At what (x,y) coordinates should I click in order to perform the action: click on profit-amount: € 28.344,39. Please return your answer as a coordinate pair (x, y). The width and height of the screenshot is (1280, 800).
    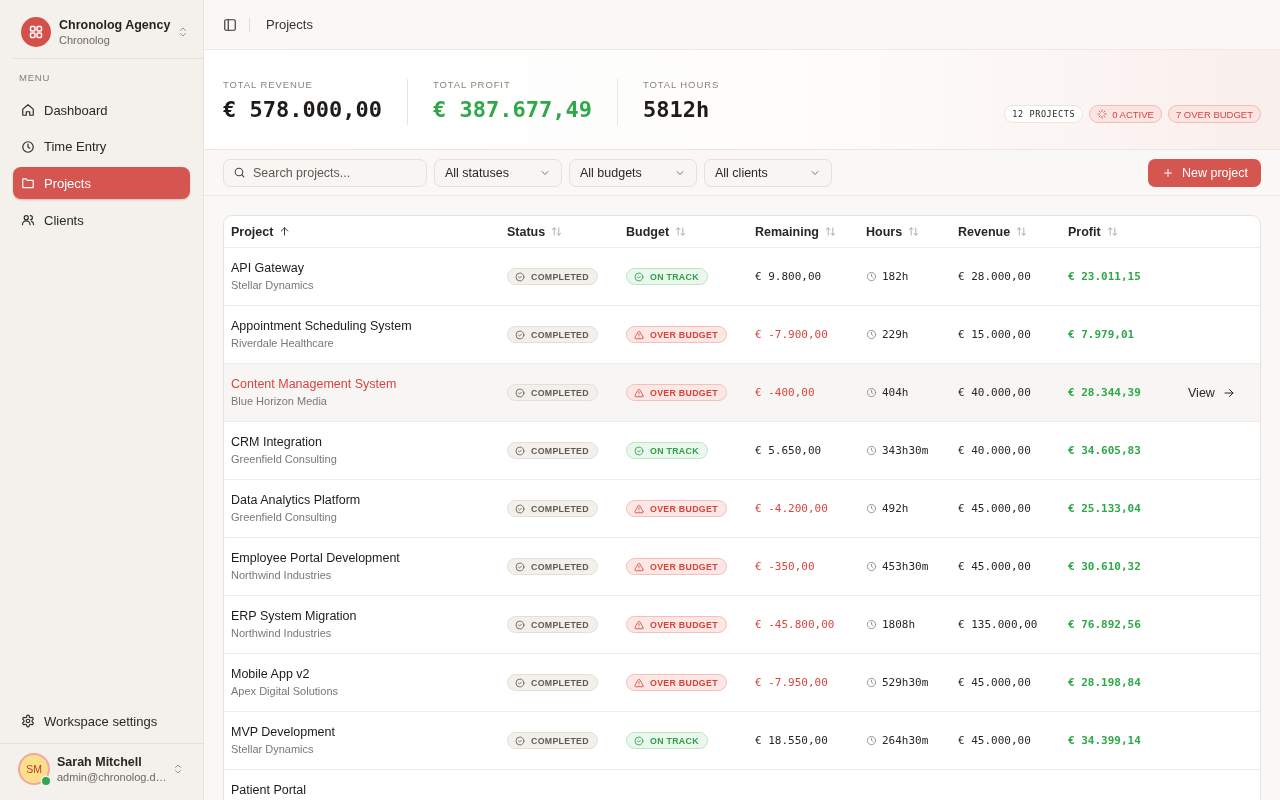
    Looking at the image, I should click on (1104, 392).